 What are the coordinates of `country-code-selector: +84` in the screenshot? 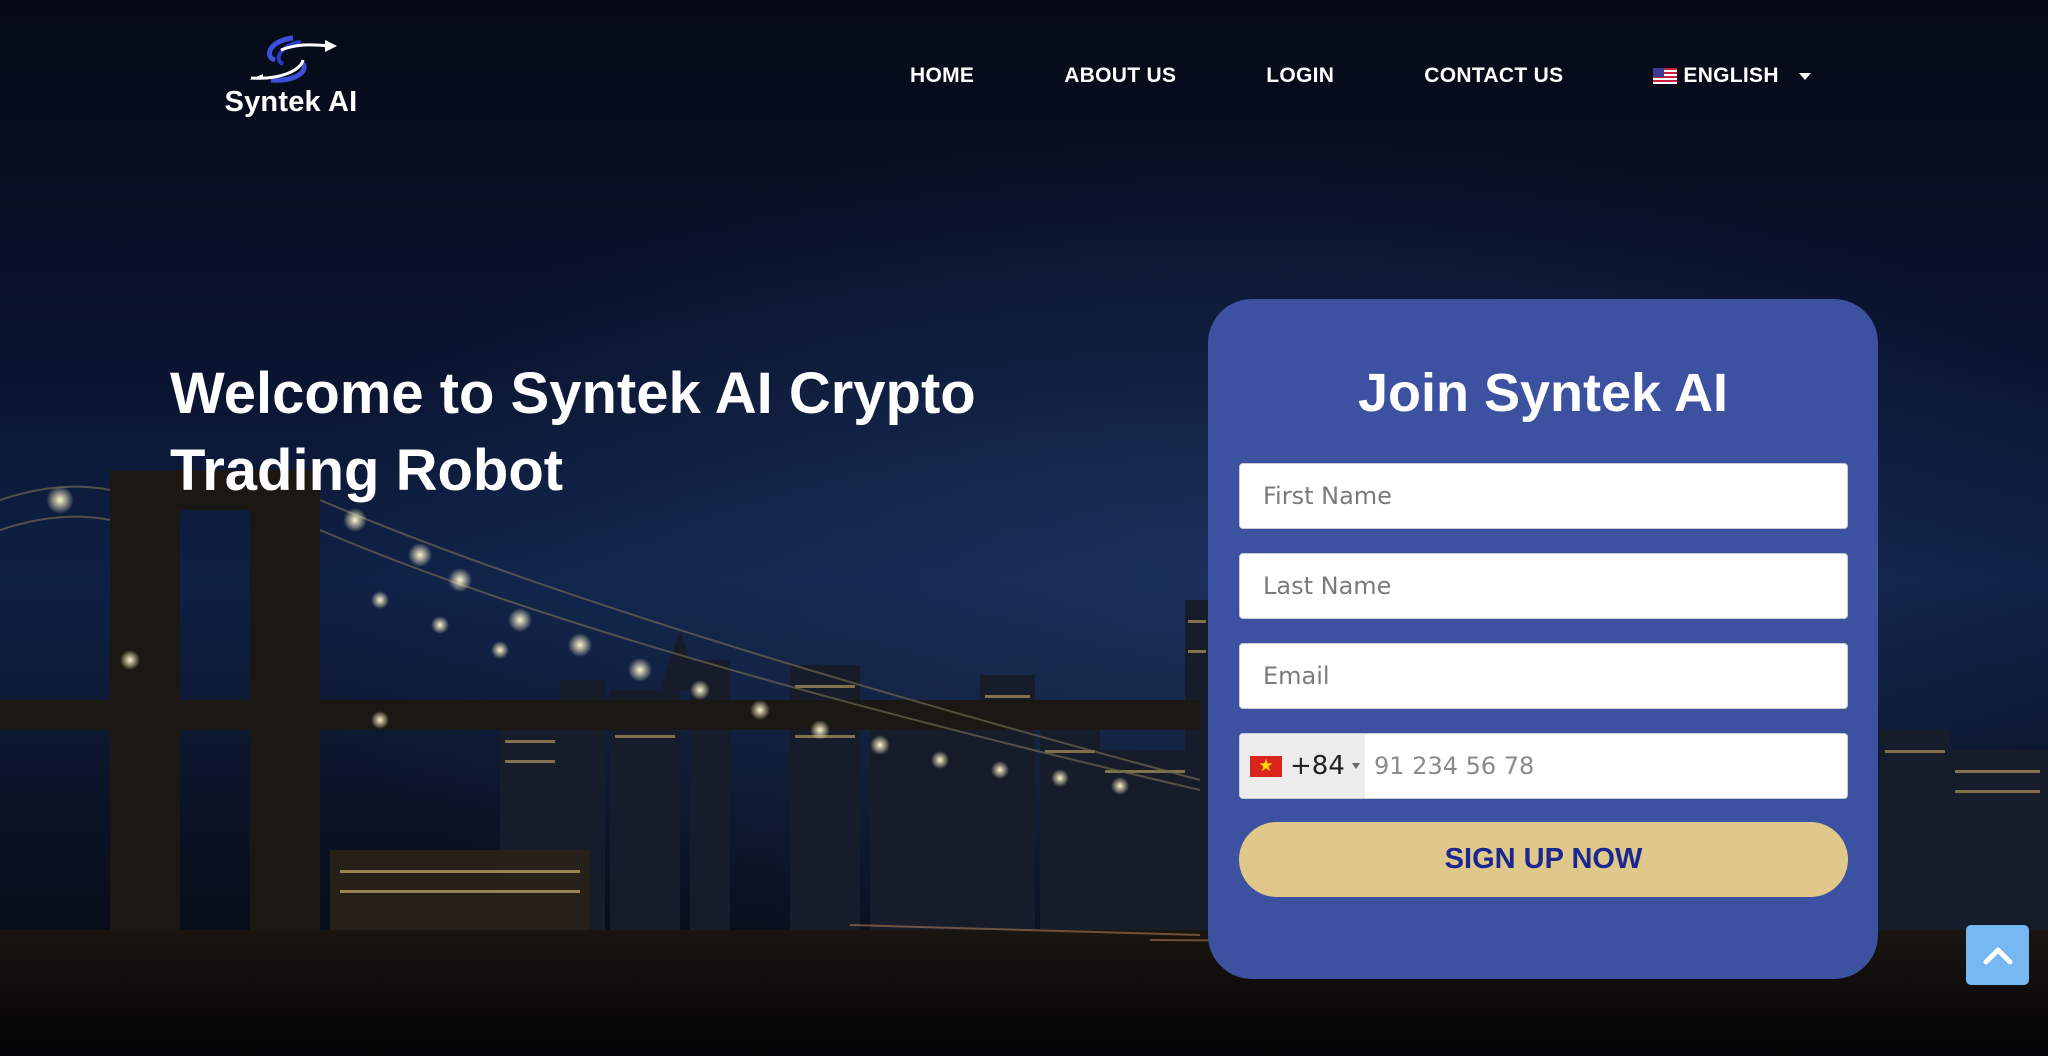 It's located at (1302, 766).